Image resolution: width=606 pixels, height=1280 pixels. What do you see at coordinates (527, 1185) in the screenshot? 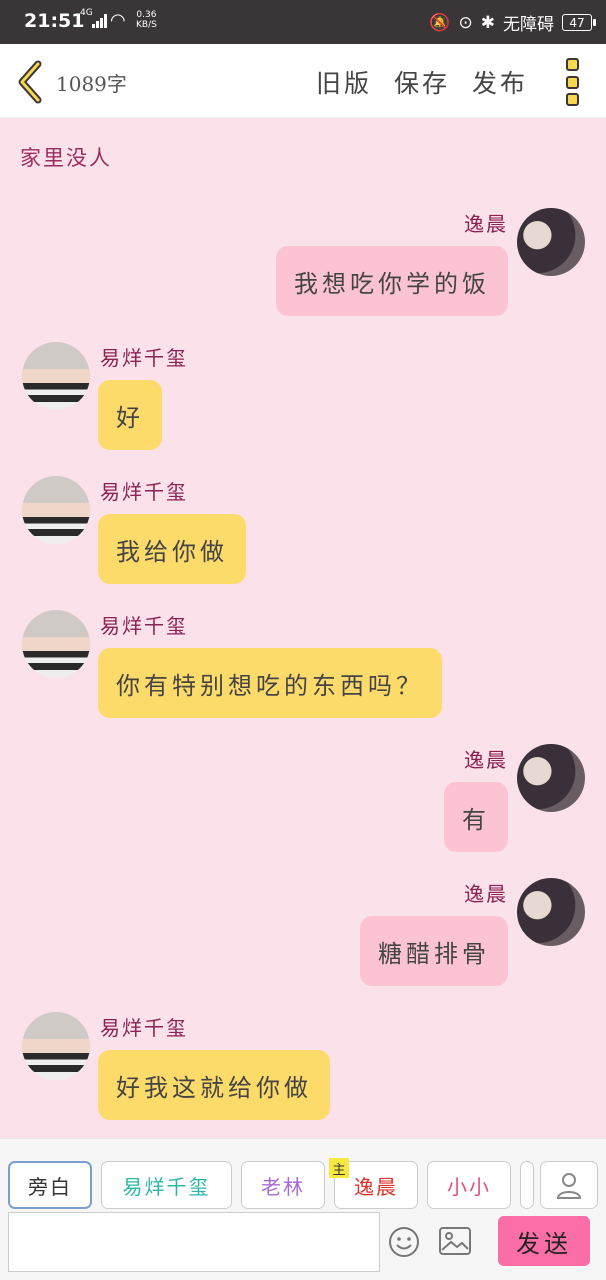
I see `character-chip-overflow` at bounding box center [527, 1185].